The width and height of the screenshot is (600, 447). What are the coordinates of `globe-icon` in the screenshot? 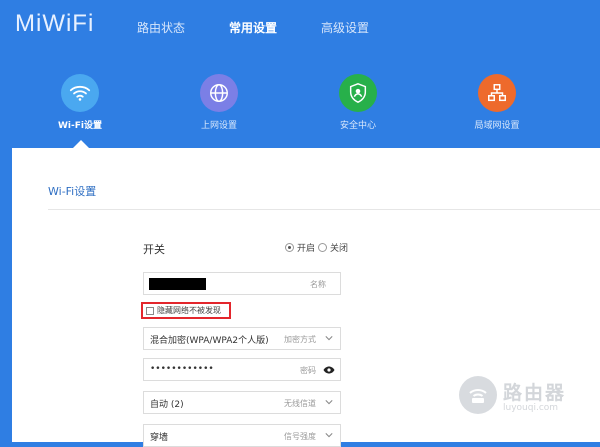 It's located at (219, 93).